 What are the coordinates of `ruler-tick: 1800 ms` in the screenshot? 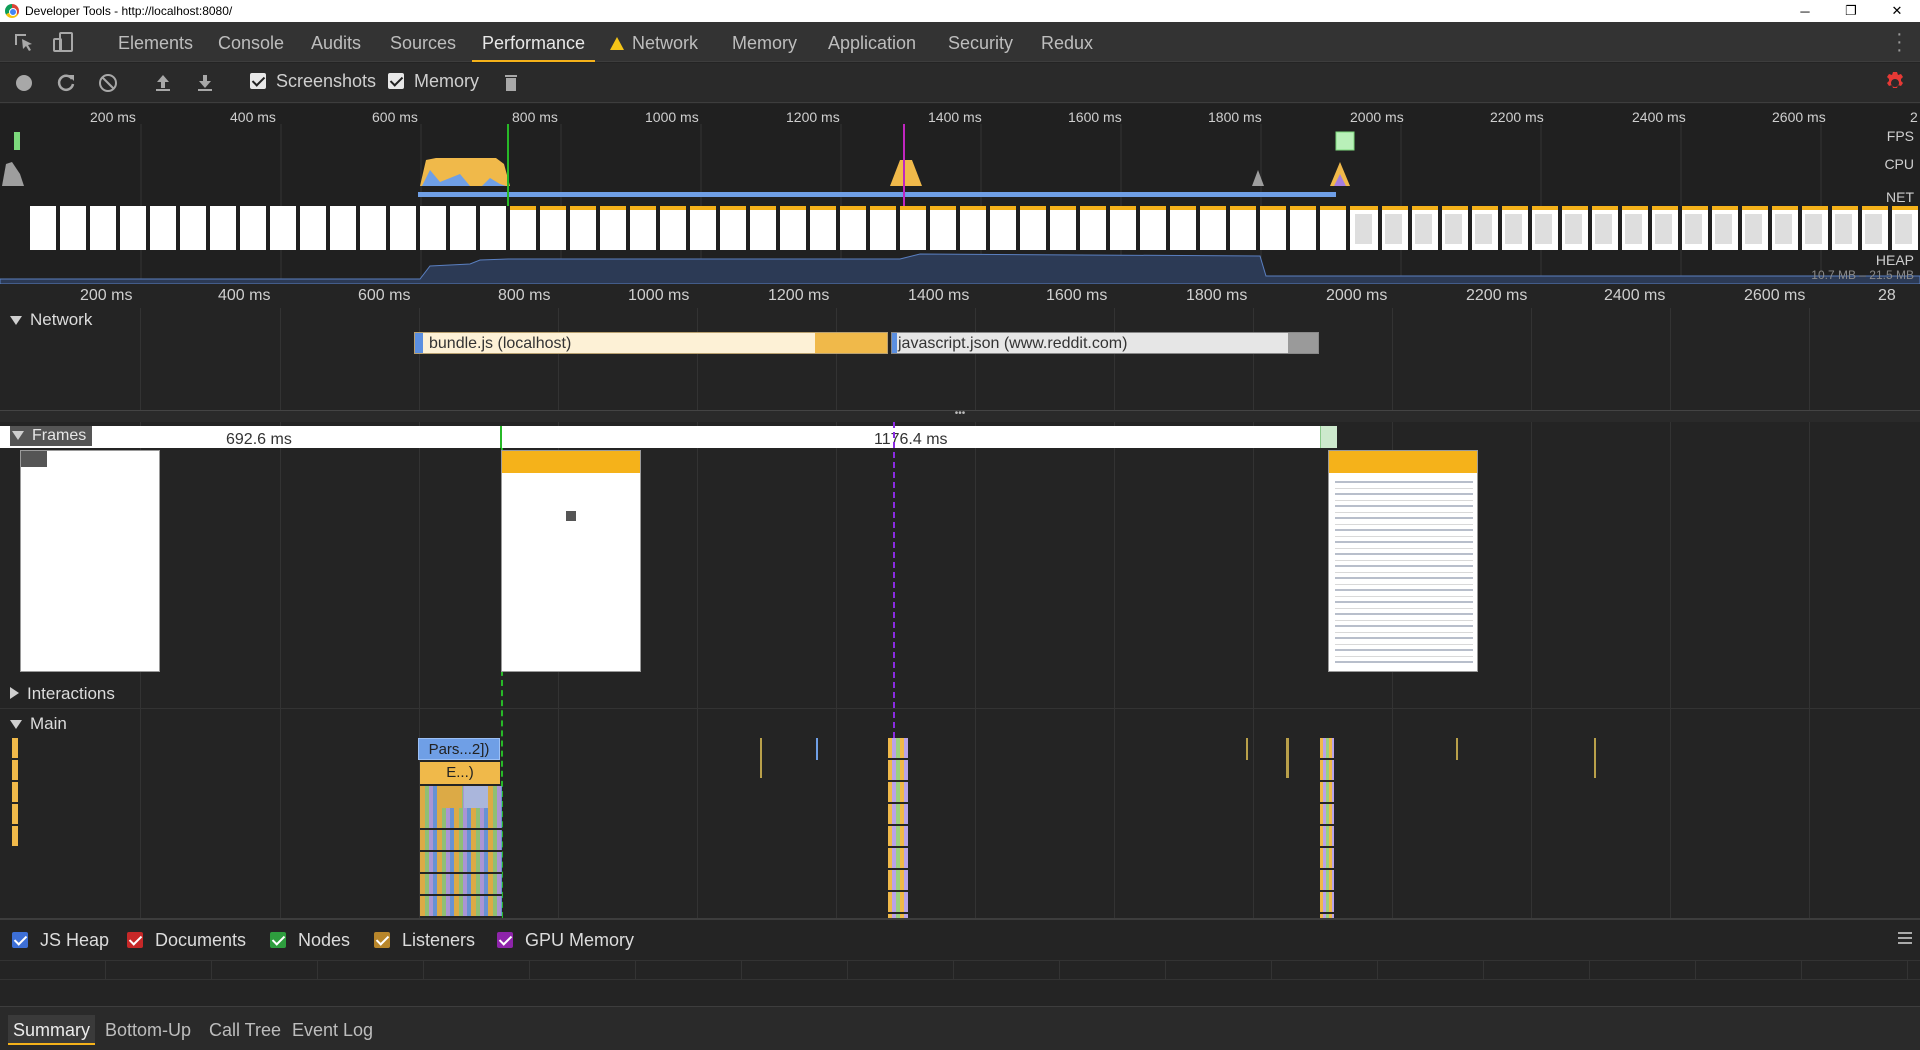 It's located at (1217, 295).